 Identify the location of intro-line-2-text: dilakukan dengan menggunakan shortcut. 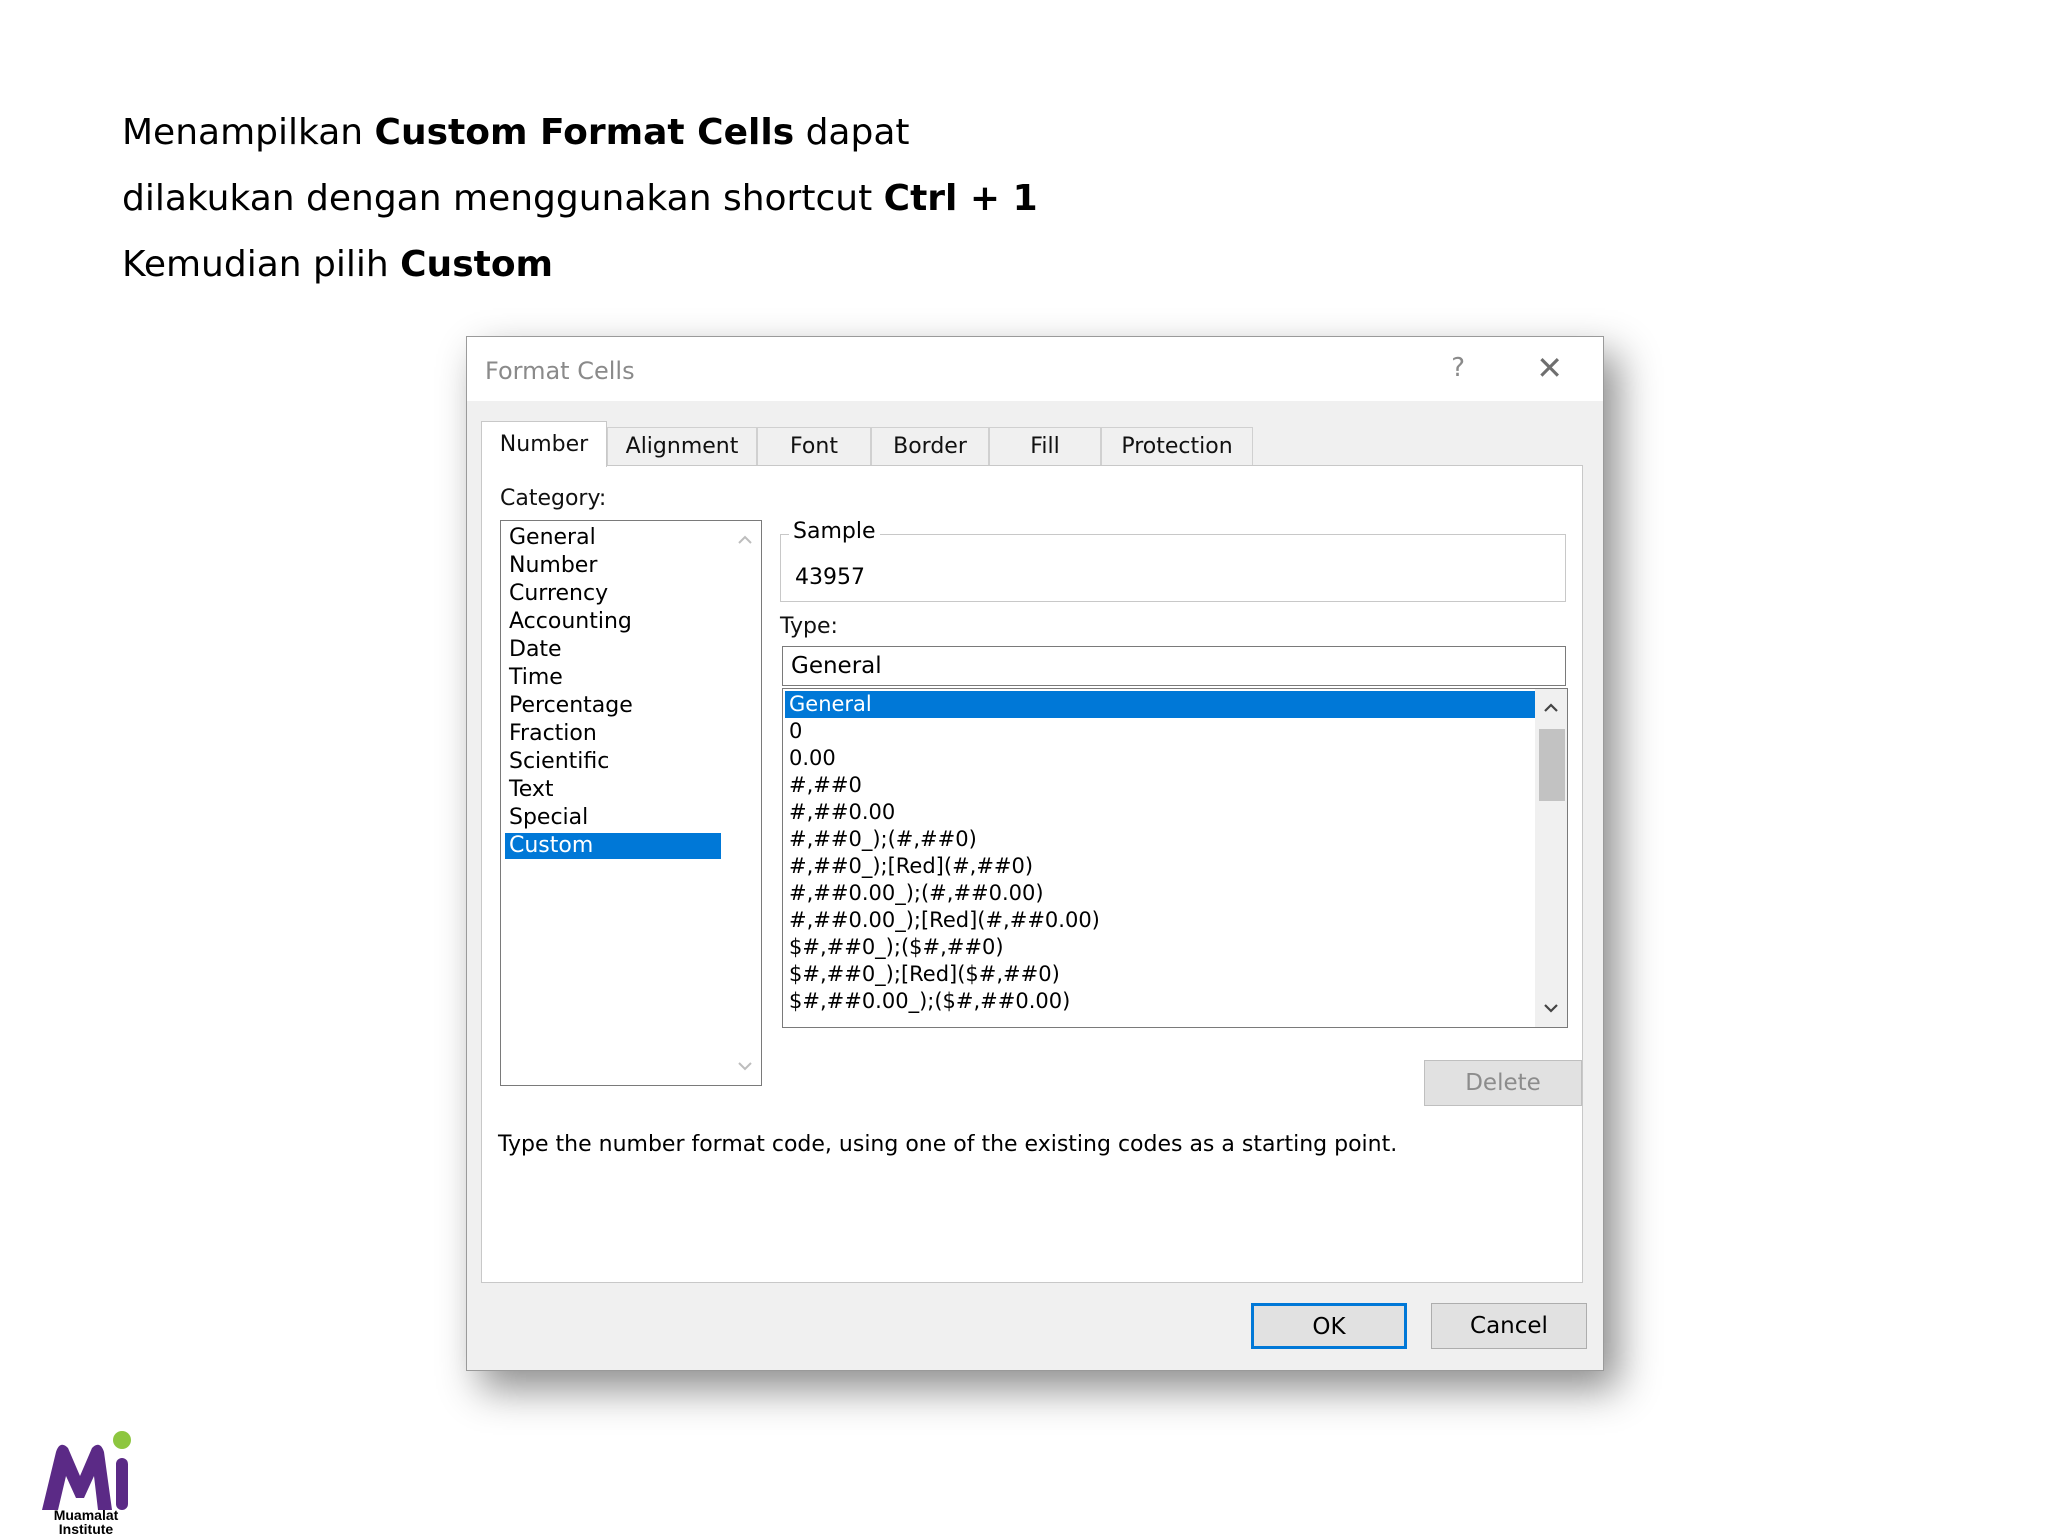
(503, 198).